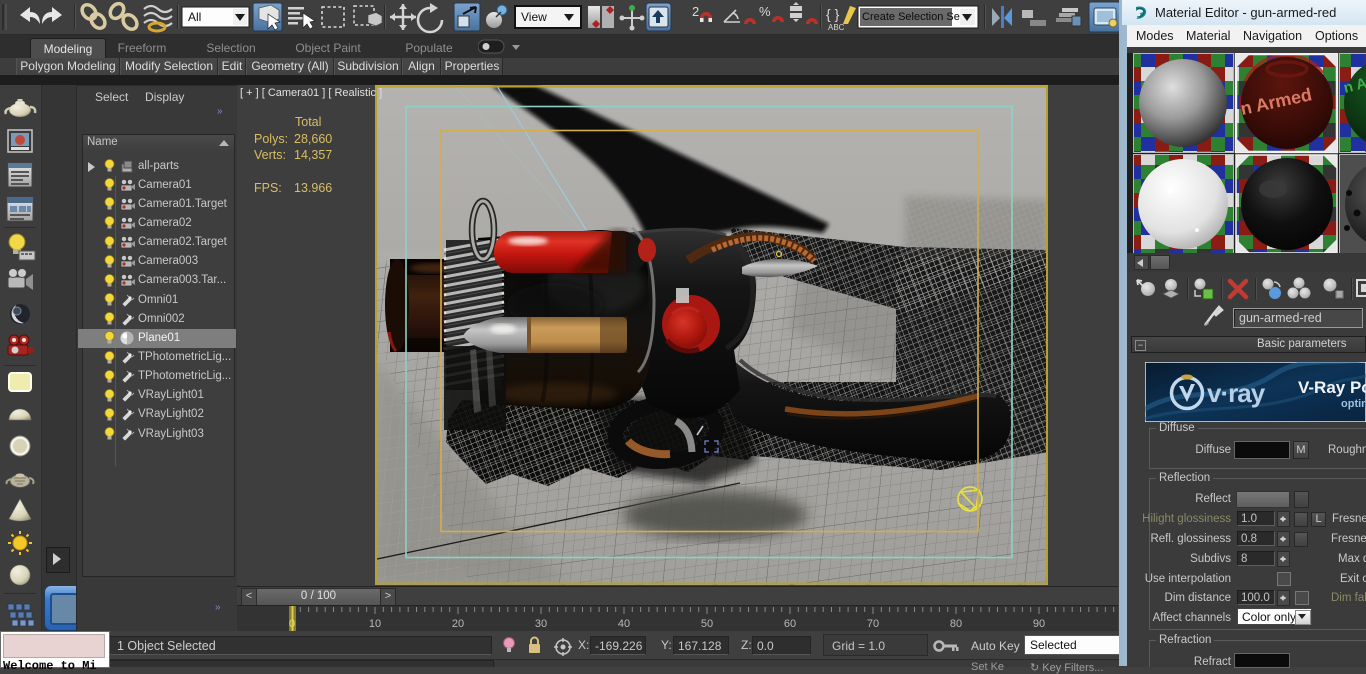 The width and height of the screenshot is (1366, 674). Describe the element at coordinates (707, 624) in the screenshot. I see `svg-text: 50` at that location.